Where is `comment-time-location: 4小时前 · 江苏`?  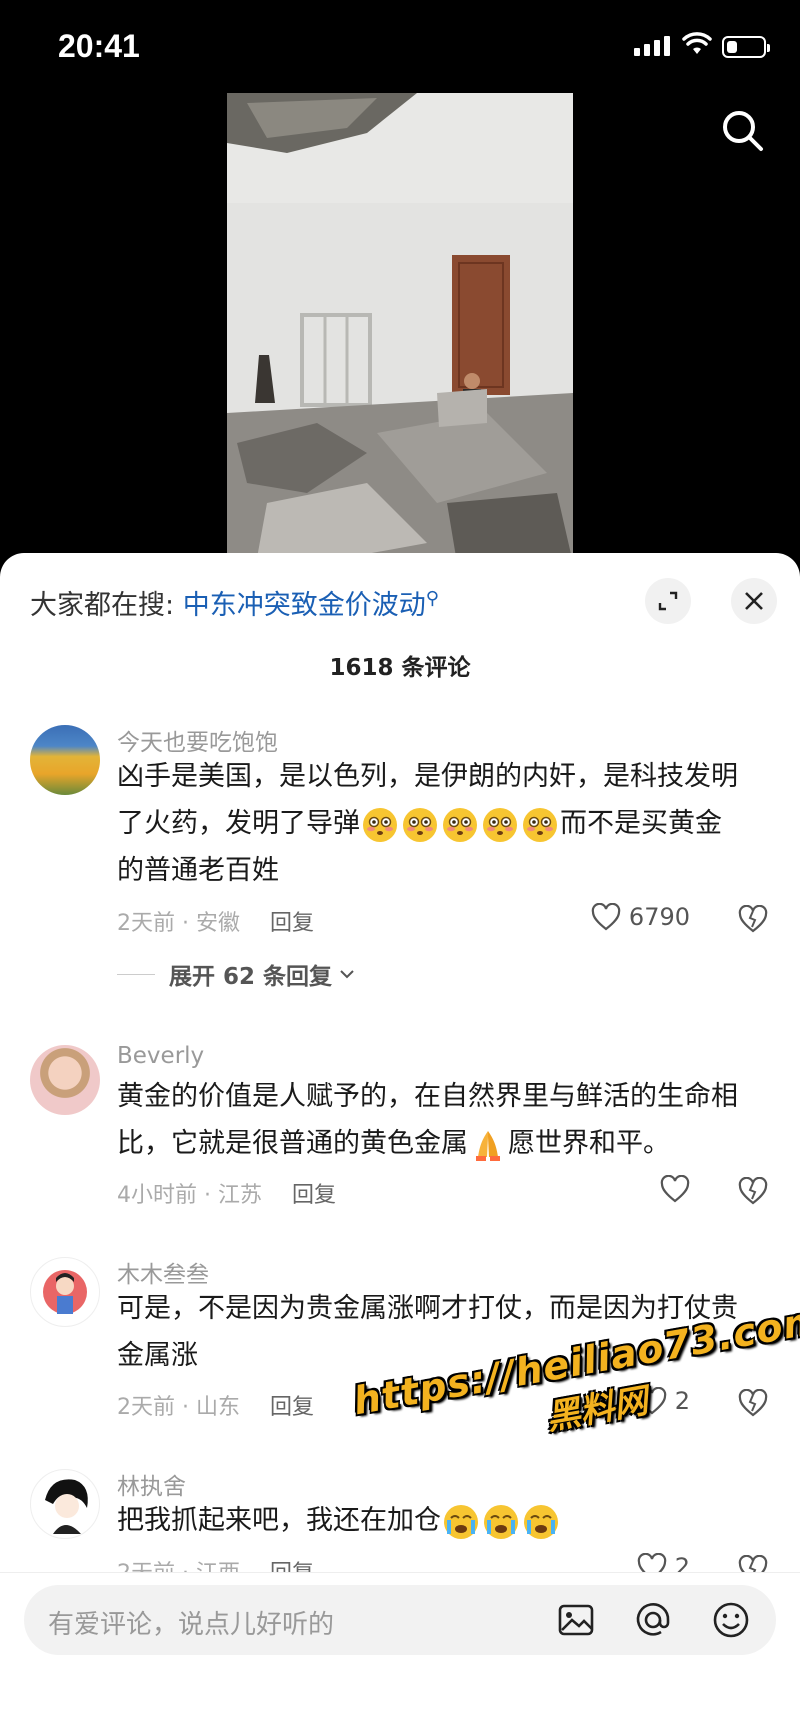
comment-time-location: 4小时前 · 江苏 is located at coordinates (189, 1195).